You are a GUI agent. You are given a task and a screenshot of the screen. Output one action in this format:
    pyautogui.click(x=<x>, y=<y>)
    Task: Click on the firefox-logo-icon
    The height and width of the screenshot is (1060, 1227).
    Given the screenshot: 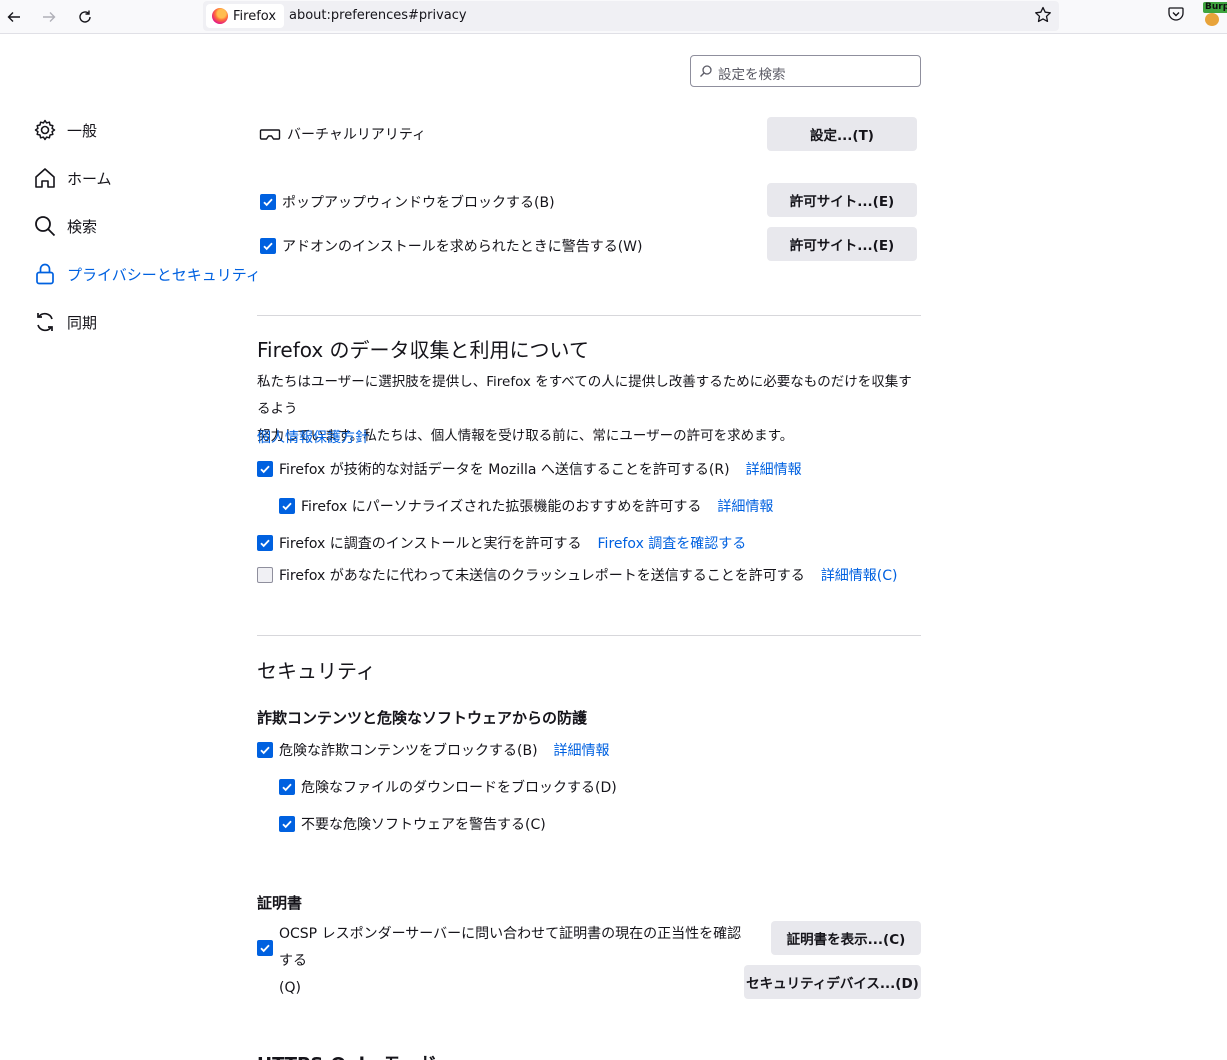 What is the action you would take?
    pyautogui.click(x=220, y=16)
    